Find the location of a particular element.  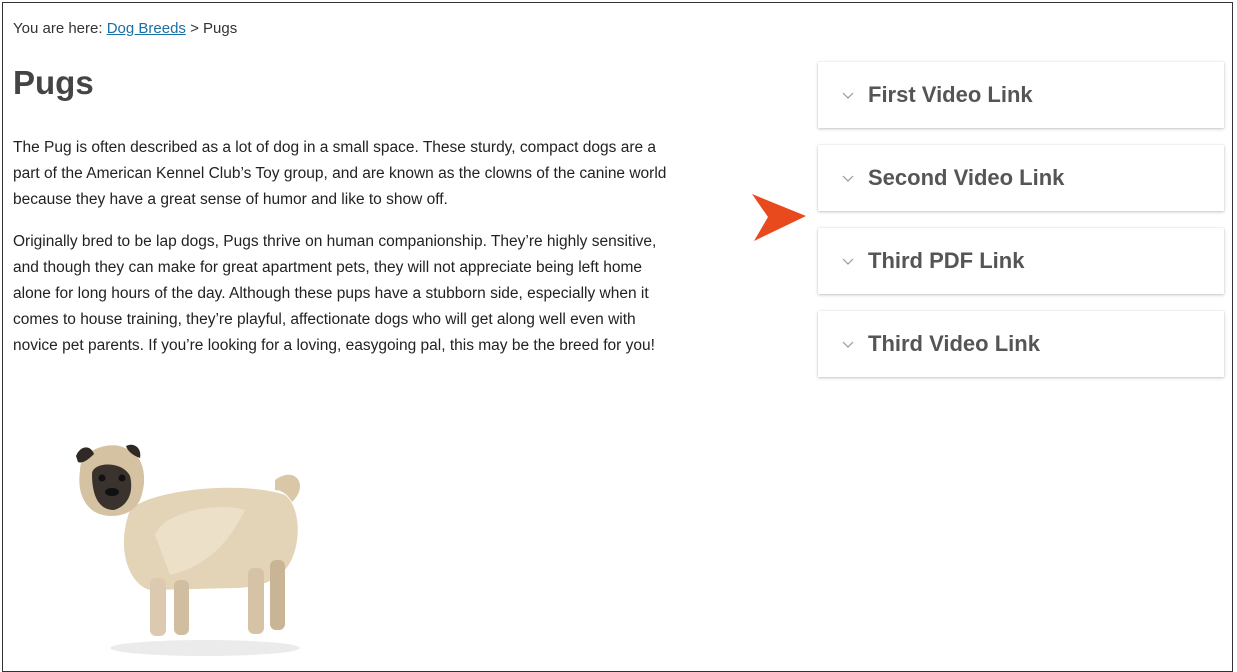

accordion-label: Third Video Link is located at coordinates (954, 343).